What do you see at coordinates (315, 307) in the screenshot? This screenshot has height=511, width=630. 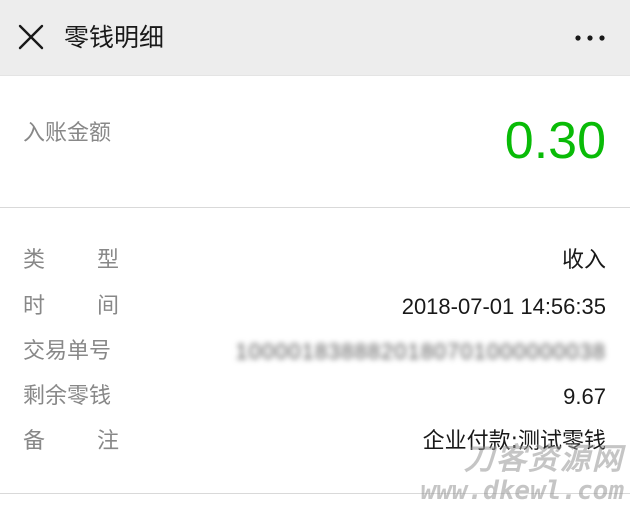 I see `detail-row-time: 时 间 2018-07-01 14:56:35` at bounding box center [315, 307].